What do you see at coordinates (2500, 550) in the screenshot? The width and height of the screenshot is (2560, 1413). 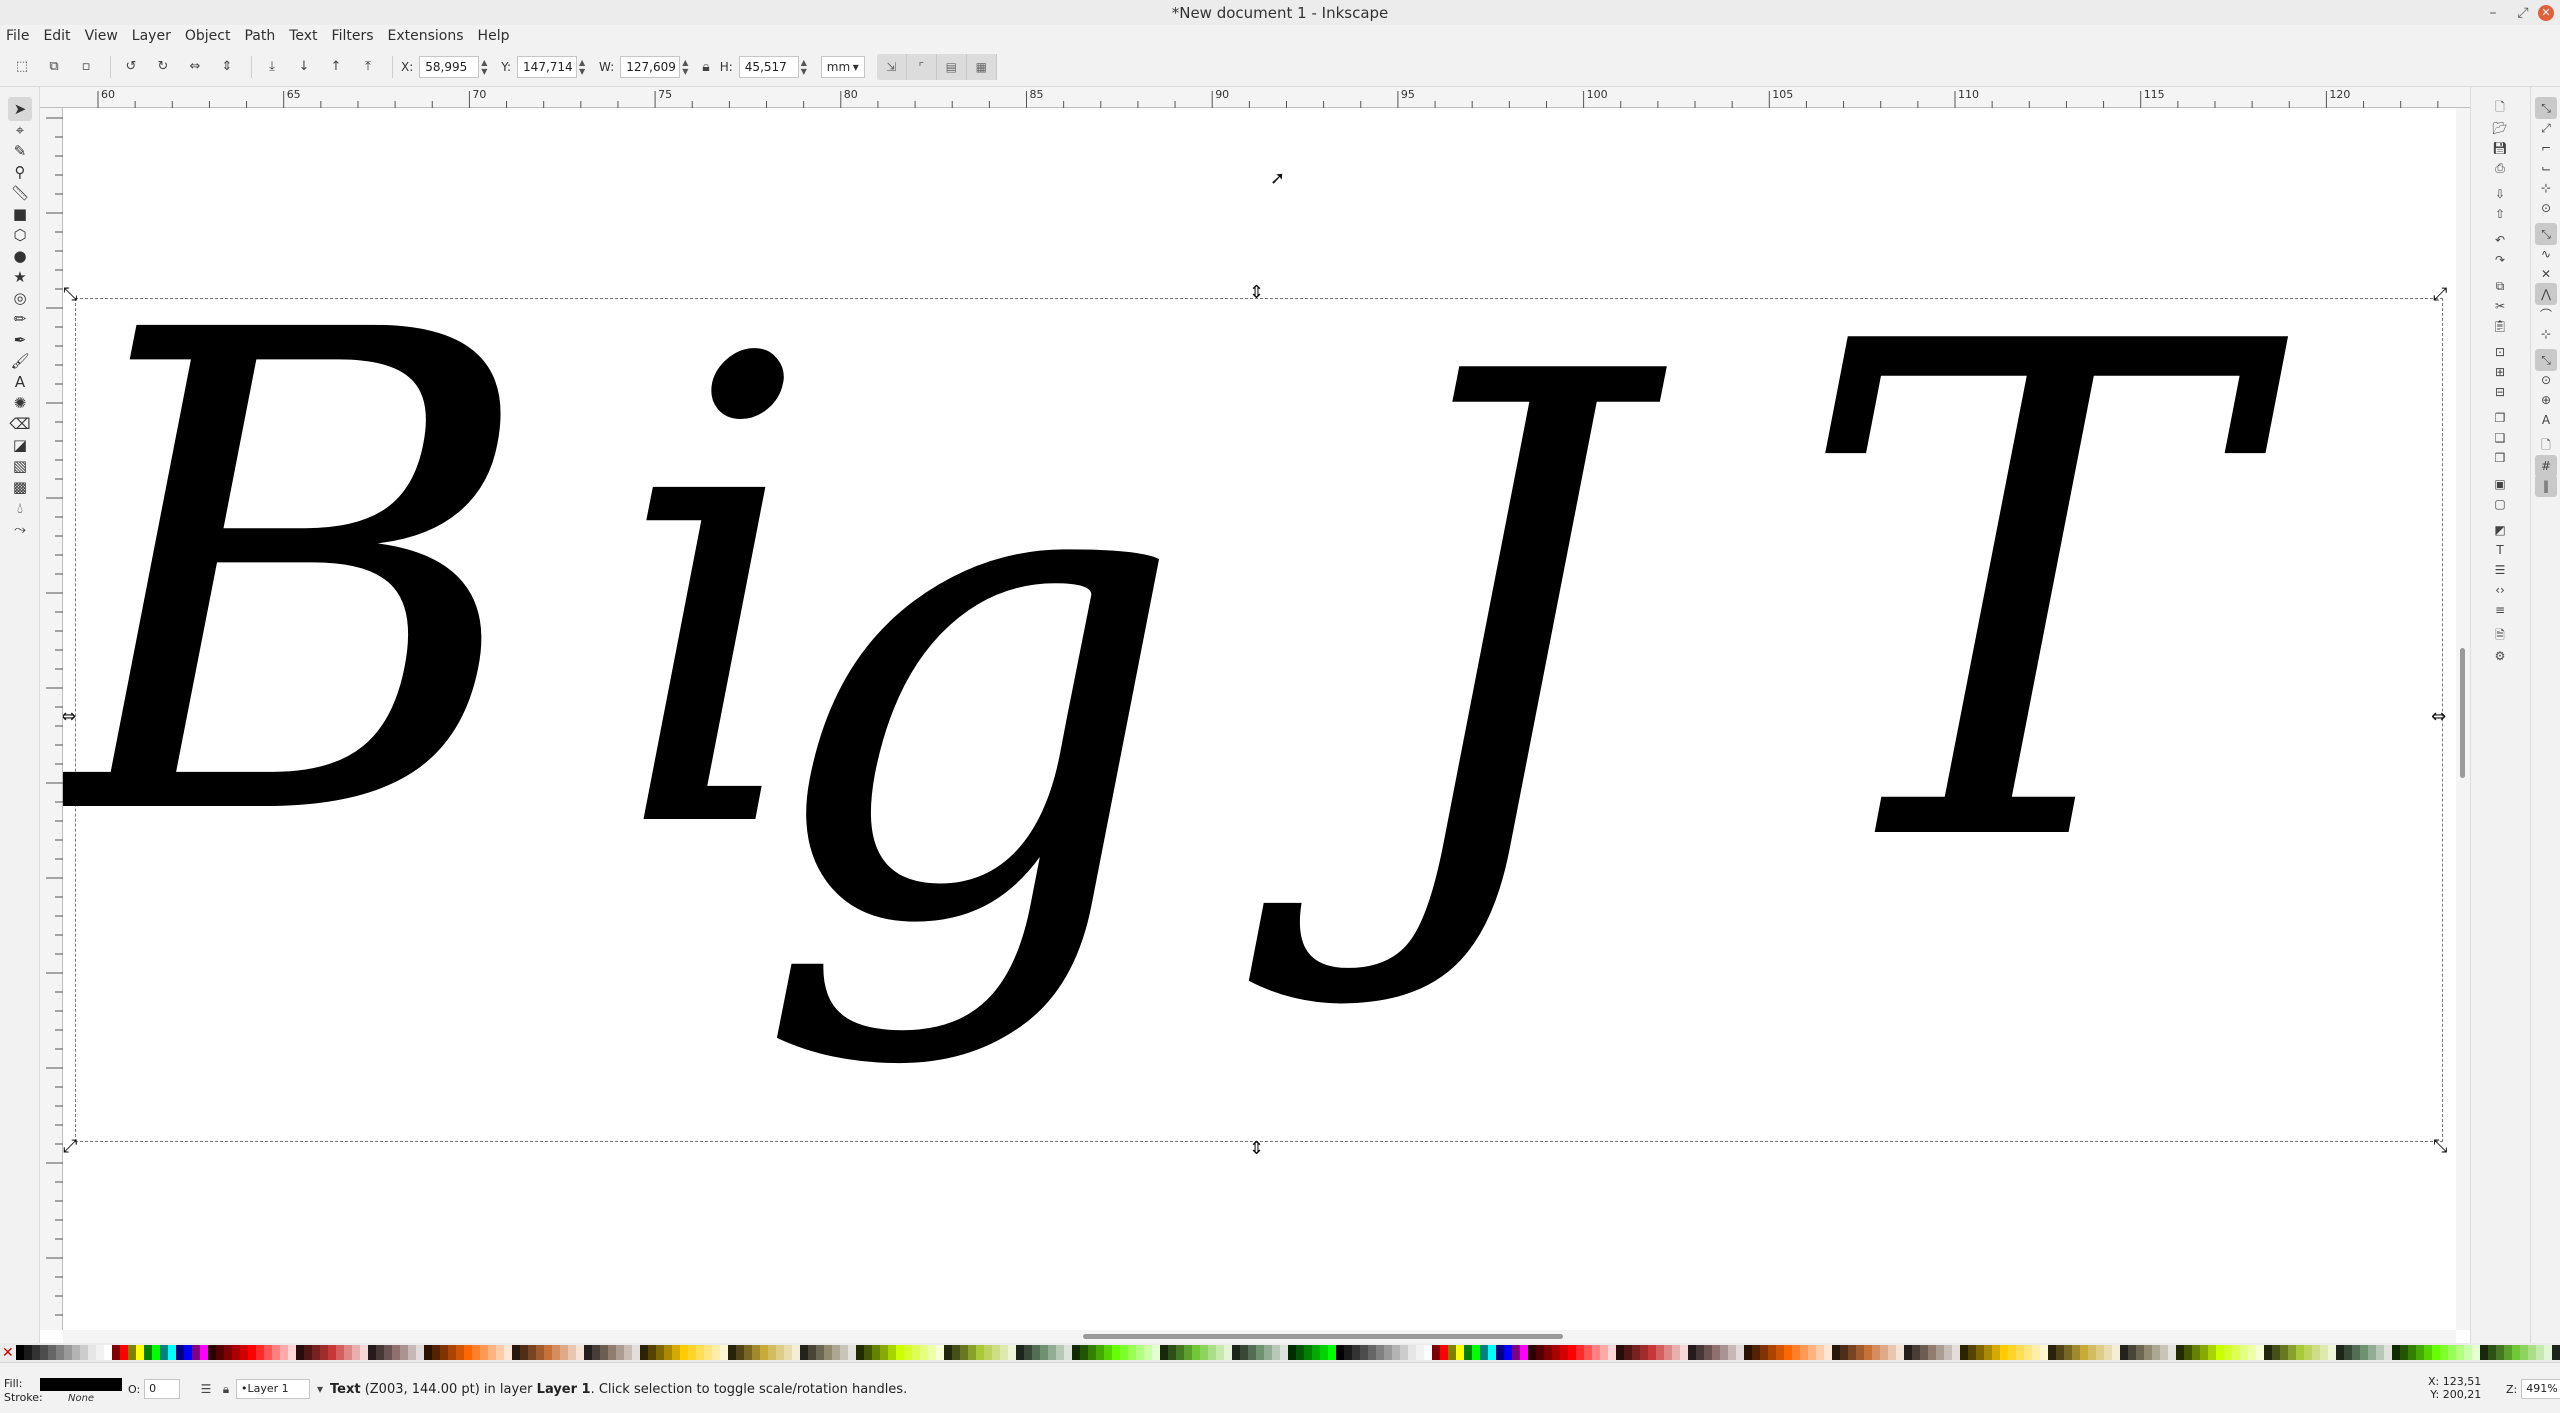 I see `text-font-icon: T` at bounding box center [2500, 550].